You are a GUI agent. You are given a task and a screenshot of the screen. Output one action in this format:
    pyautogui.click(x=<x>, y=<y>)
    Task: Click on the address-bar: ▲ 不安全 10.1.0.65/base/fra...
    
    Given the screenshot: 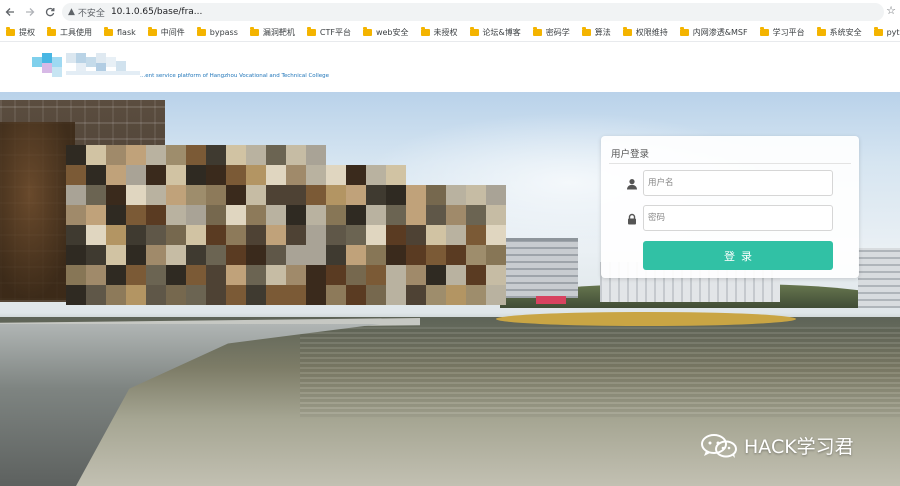 What is the action you would take?
    pyautogui.click(x=473, y=12)
    